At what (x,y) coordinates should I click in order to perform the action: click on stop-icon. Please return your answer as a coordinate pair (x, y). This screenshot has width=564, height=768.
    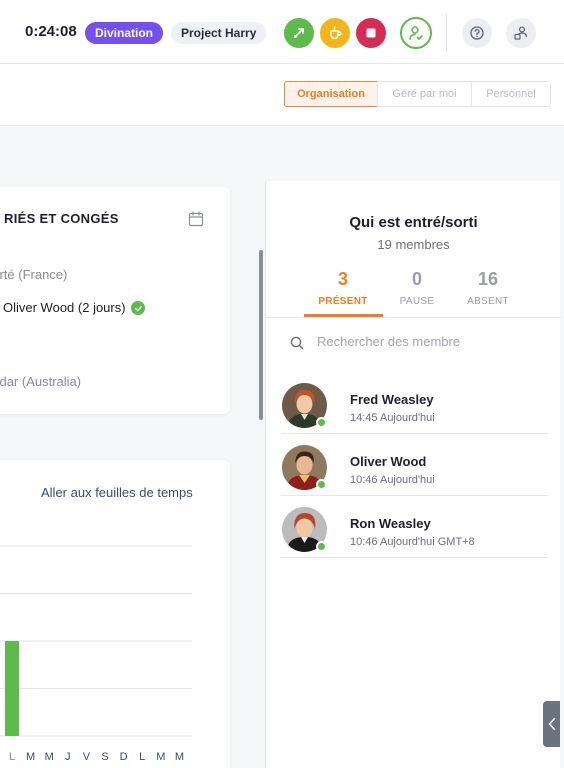
    Looking at the image, I should click on (371, 33).